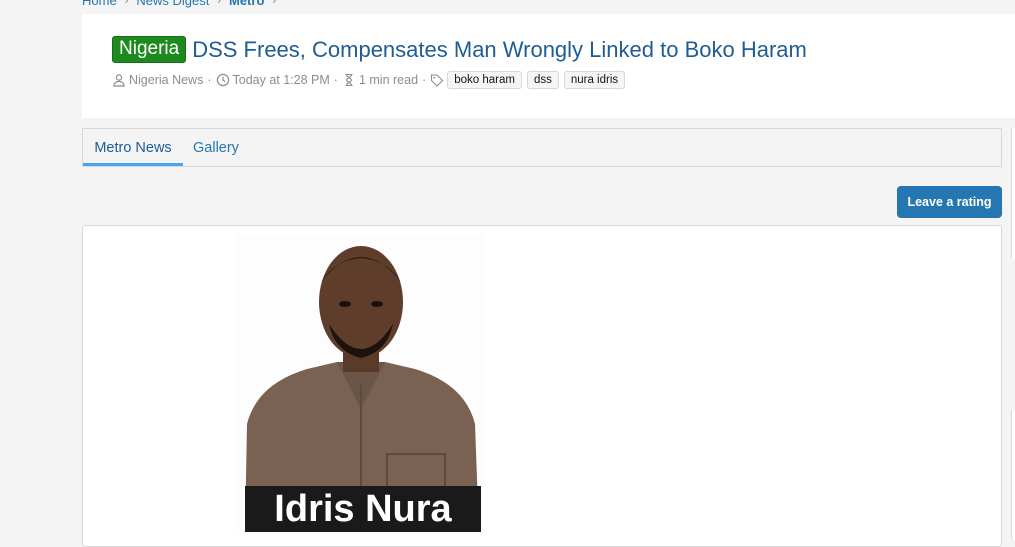 The width and height of the screenshot is (1015, 547). Describe the element at coordinates (246, 4) in the screenshot. I see `breadcrumb-metro: Metro` at that location.